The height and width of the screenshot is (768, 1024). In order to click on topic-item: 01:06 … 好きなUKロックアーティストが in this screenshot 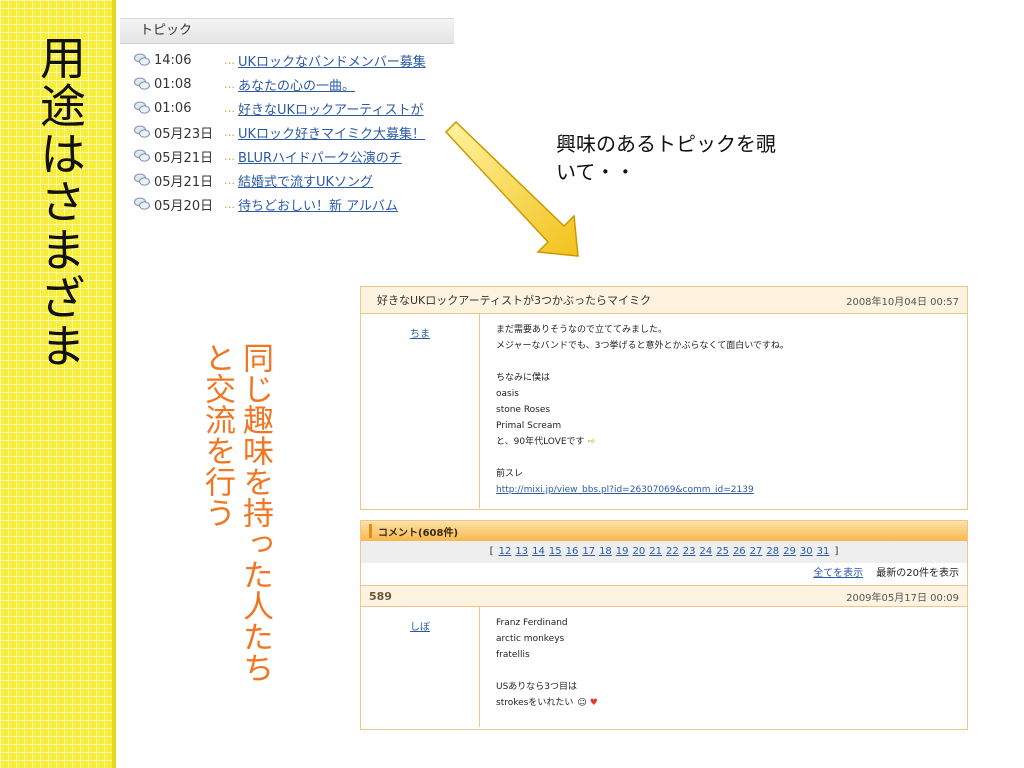, I will do `click(294, 108)`.